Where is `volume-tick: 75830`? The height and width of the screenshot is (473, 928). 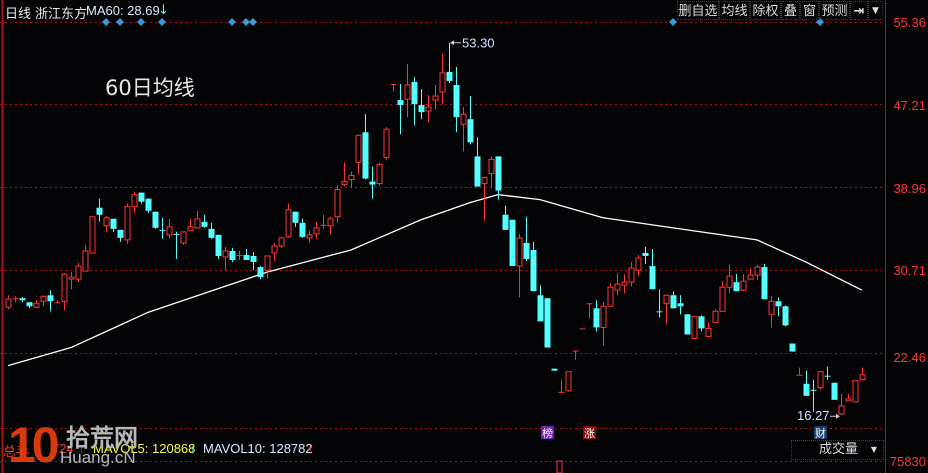
volume-tick: 75830 is located at coordinates (907, 461).